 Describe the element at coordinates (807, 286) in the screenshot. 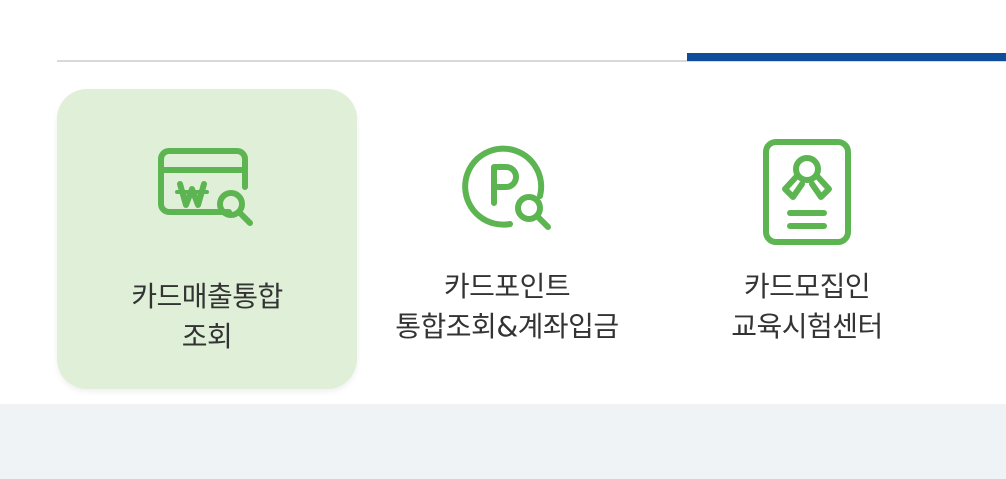

I see `menu-label-line1: 카드모집인` at that location.